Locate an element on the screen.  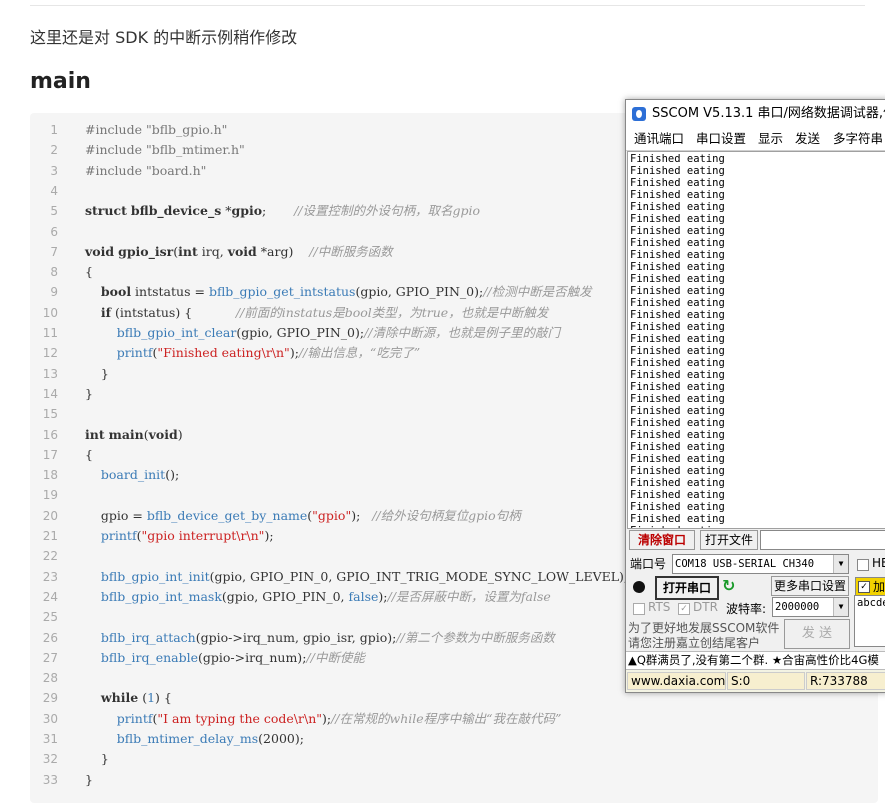
menu-multi-string: 多字符串 is located at coordinates (858, 139).